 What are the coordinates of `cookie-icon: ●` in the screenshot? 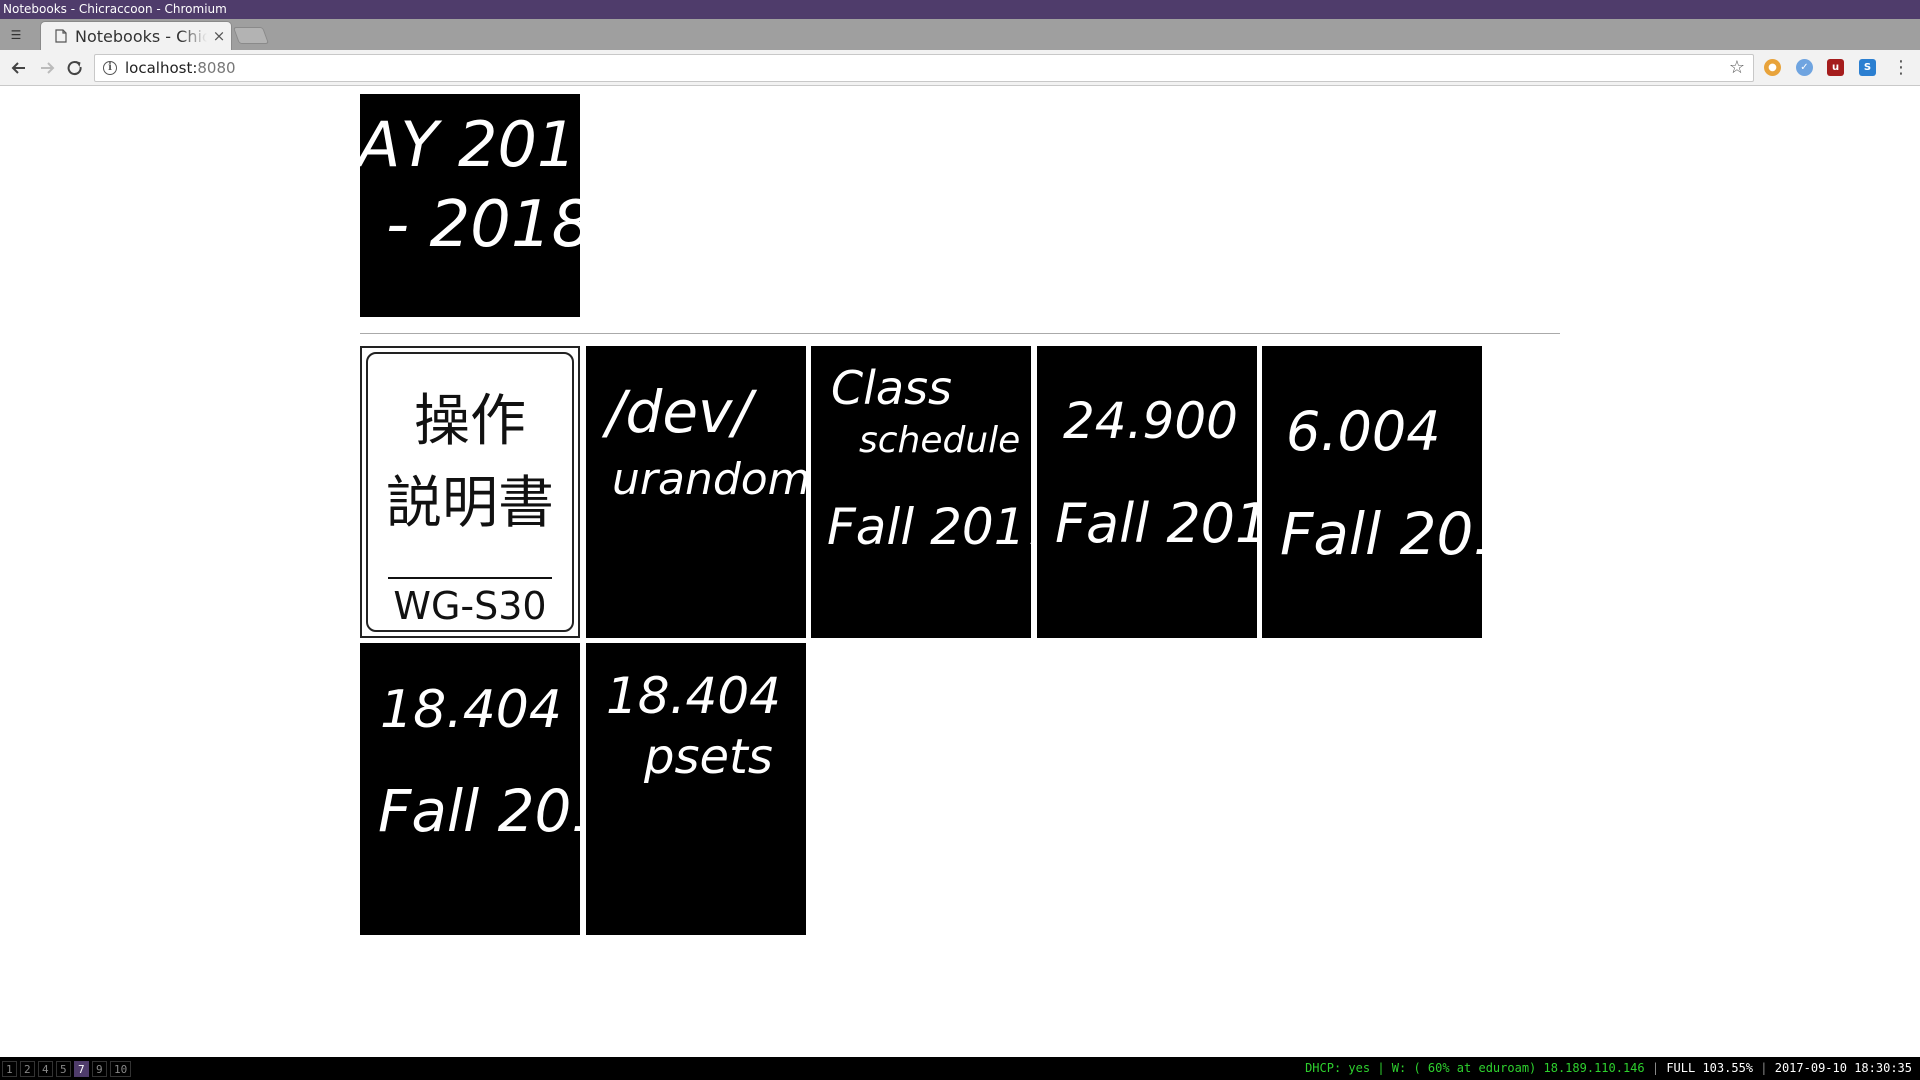 It's located at (1772, 67).